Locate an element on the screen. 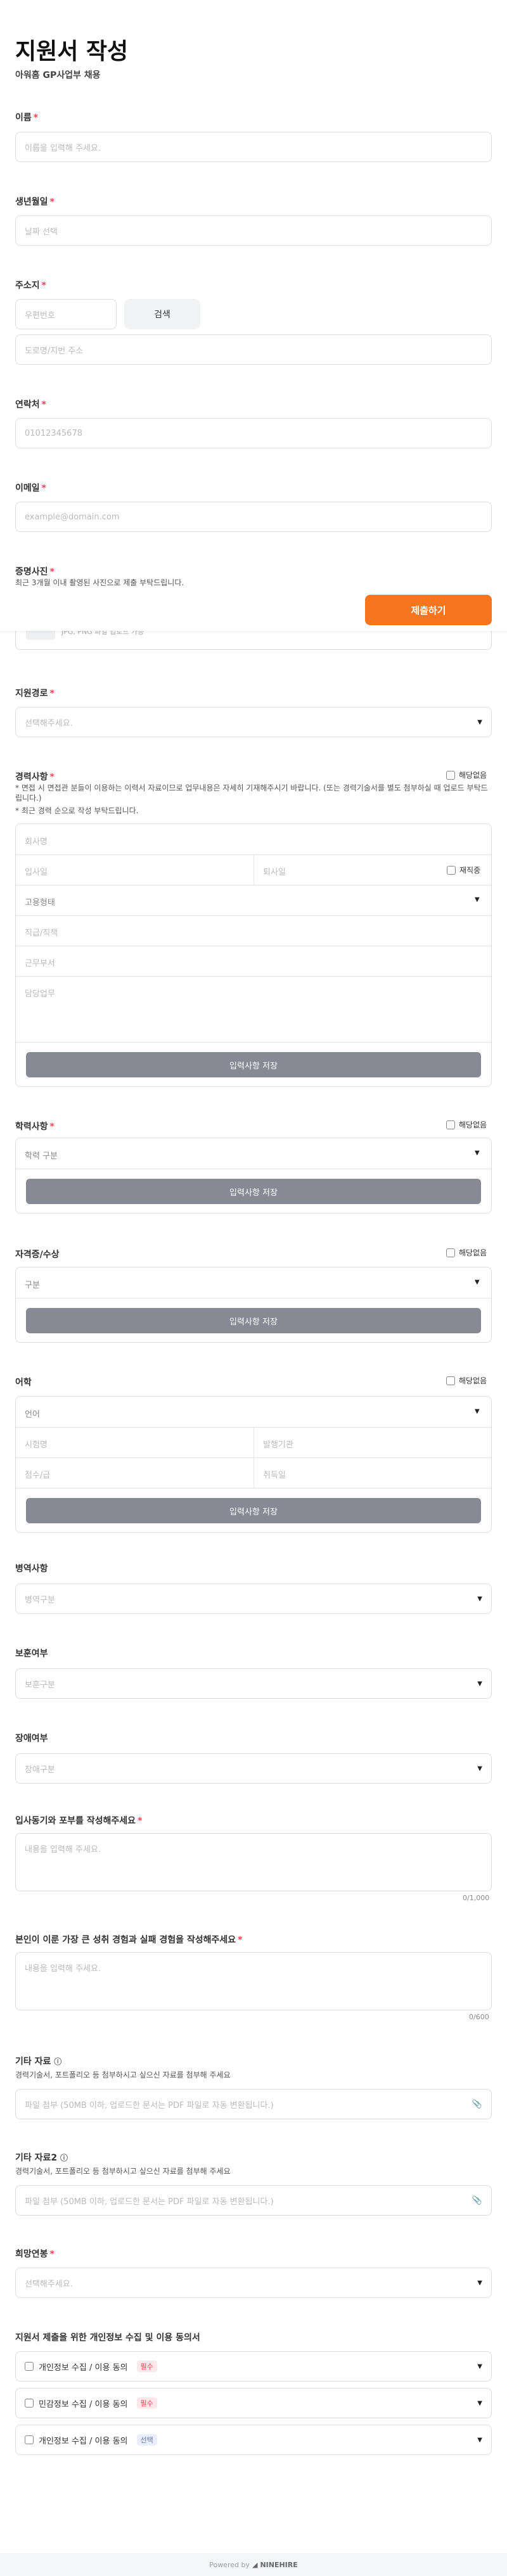 Image resolution: width=507 pixels, height=2576 pixels. education-save-button: 입력사항 저장 is located at coordinates (253, 1191).